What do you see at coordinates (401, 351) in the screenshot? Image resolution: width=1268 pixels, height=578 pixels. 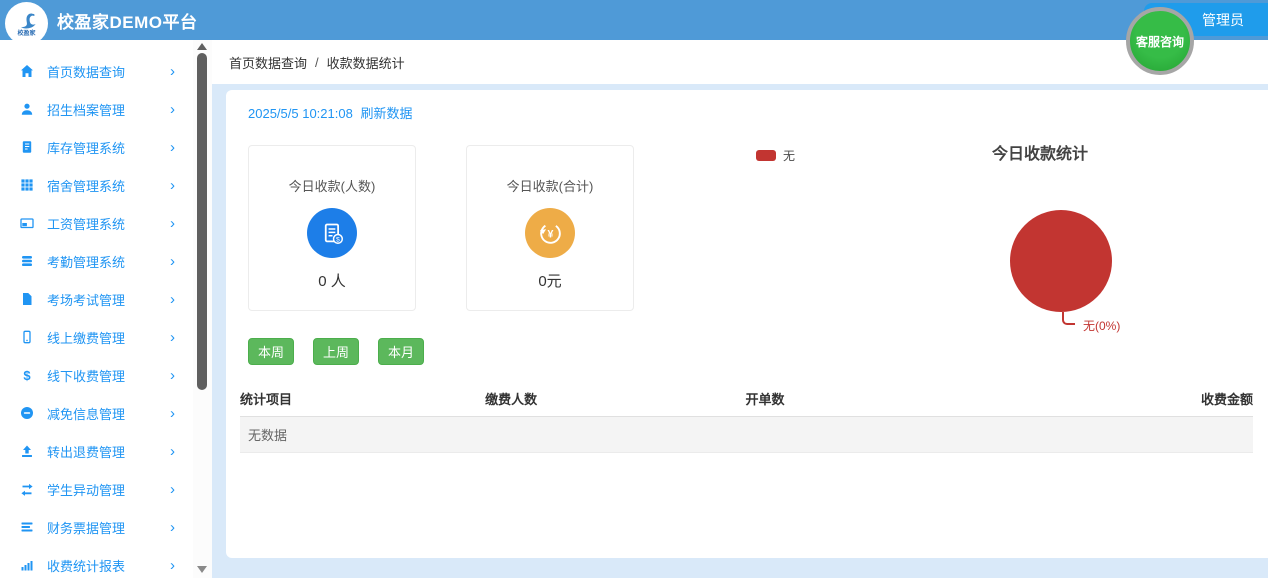 I see `this-month-button: 本月` at bounding box center [401, 351].